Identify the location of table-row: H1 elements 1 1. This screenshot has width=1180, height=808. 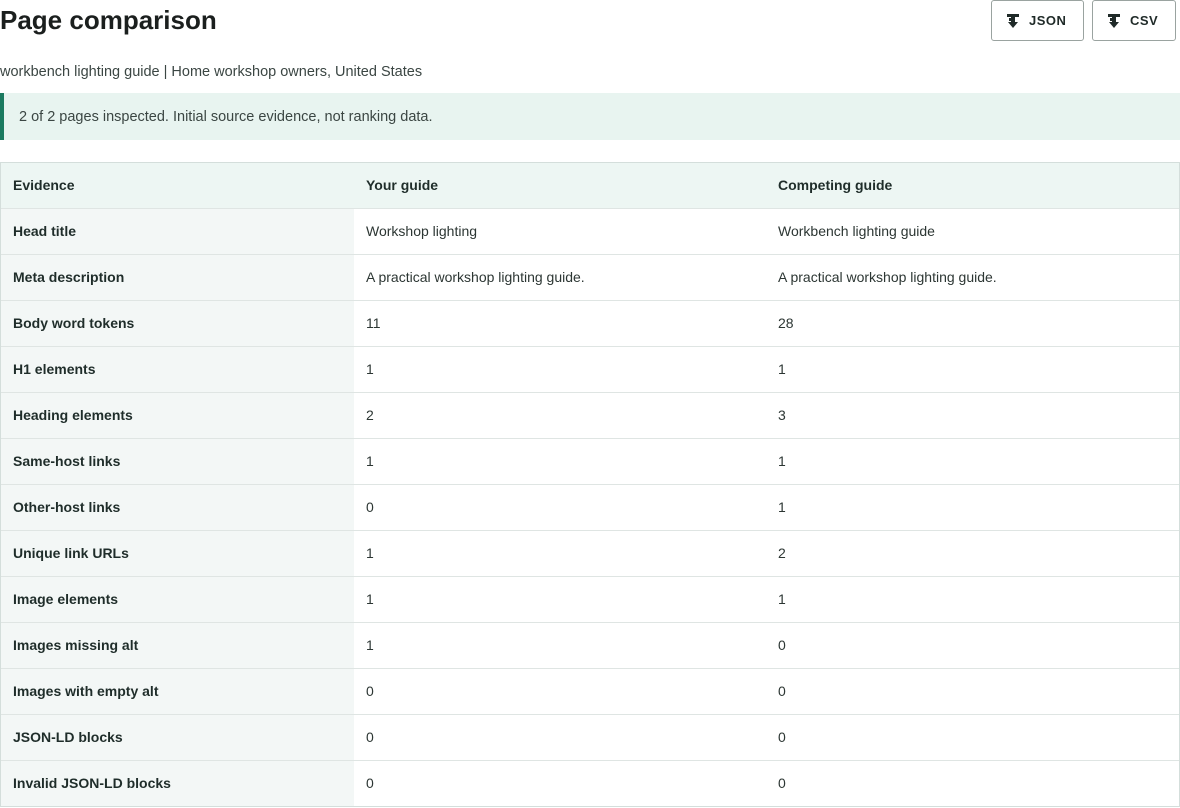
(590, 369).